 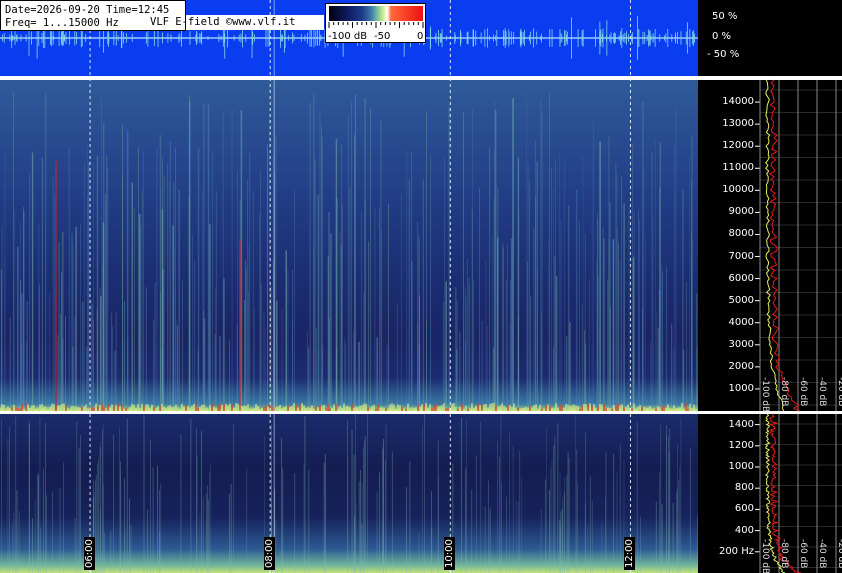 I want to click on percent-label: 0 %, so click(x=722, y=36).